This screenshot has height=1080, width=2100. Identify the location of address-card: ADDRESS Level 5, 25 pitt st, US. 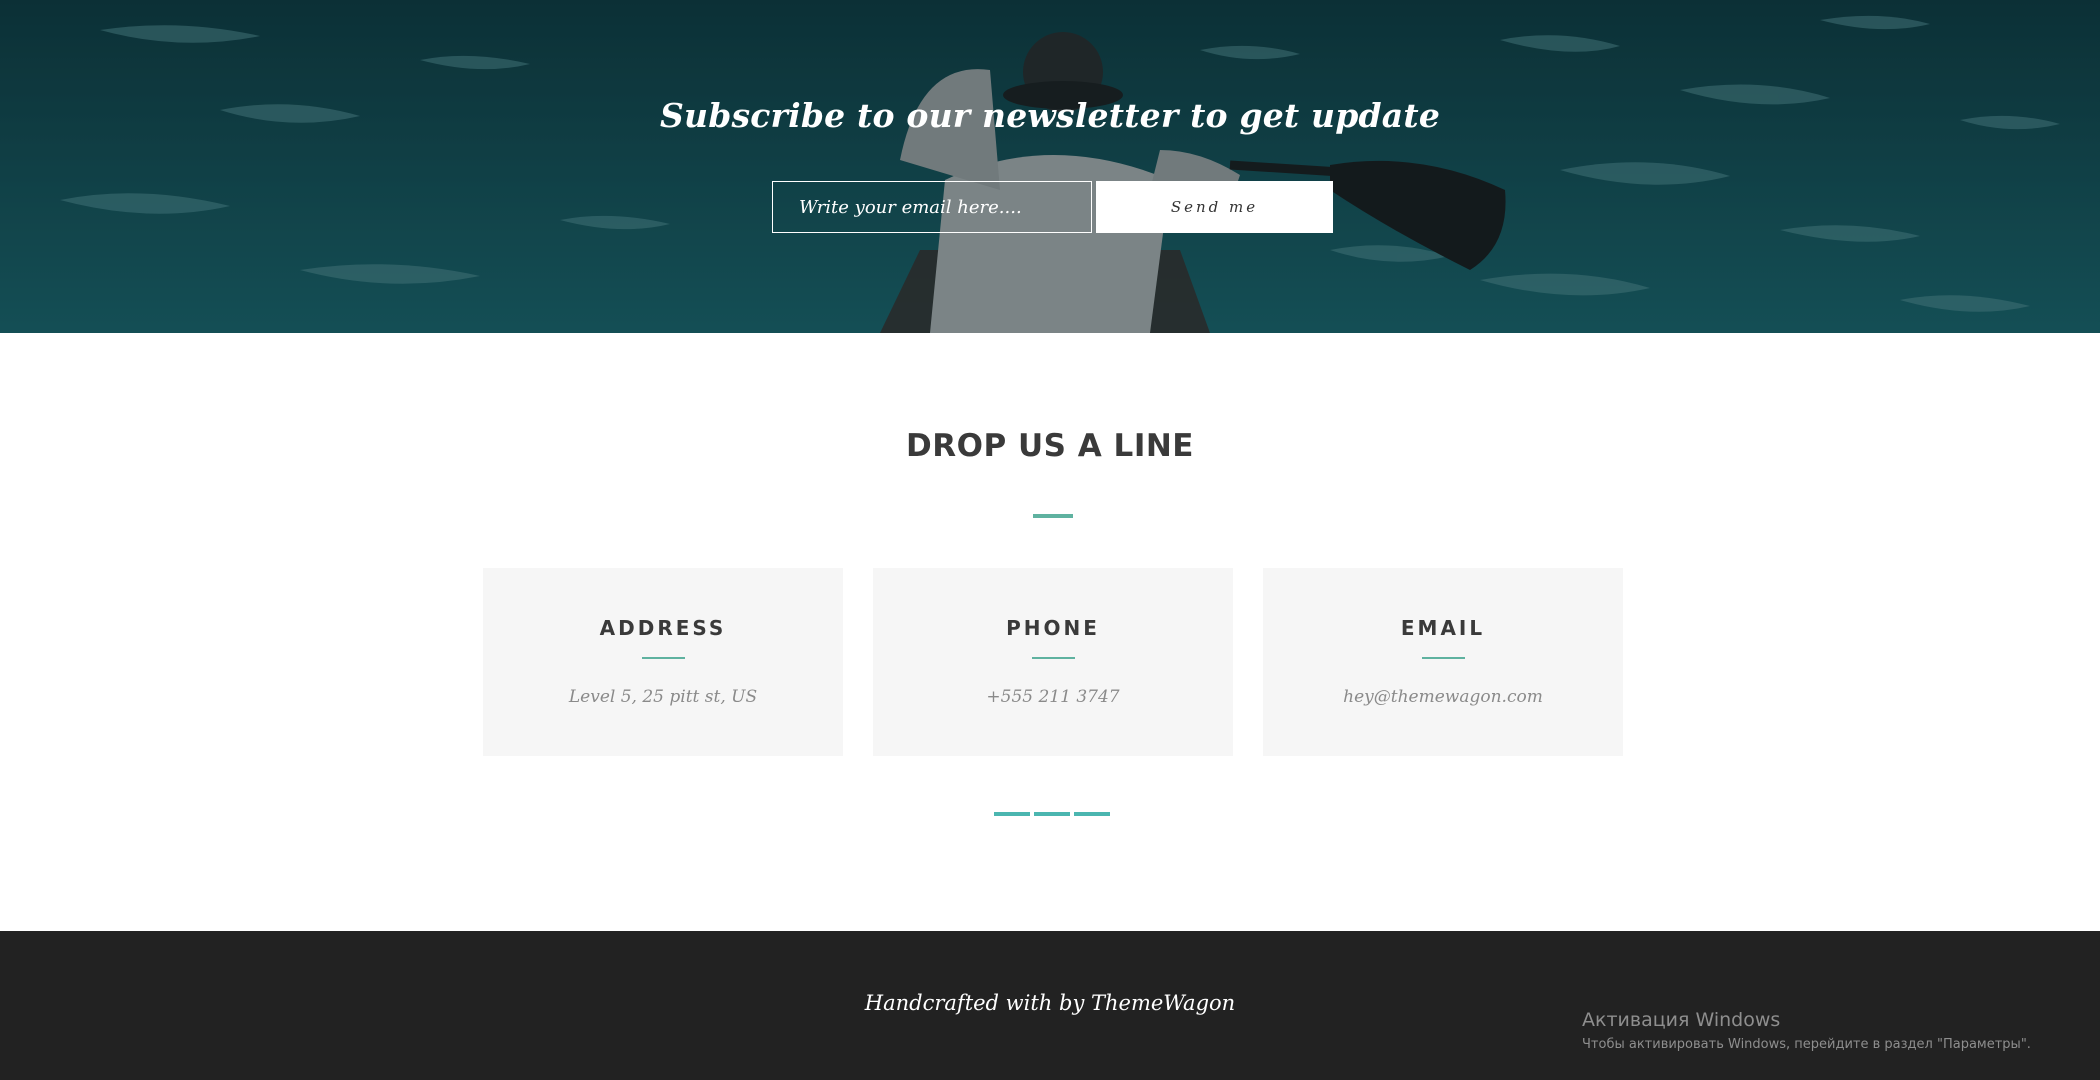
(663, 662).